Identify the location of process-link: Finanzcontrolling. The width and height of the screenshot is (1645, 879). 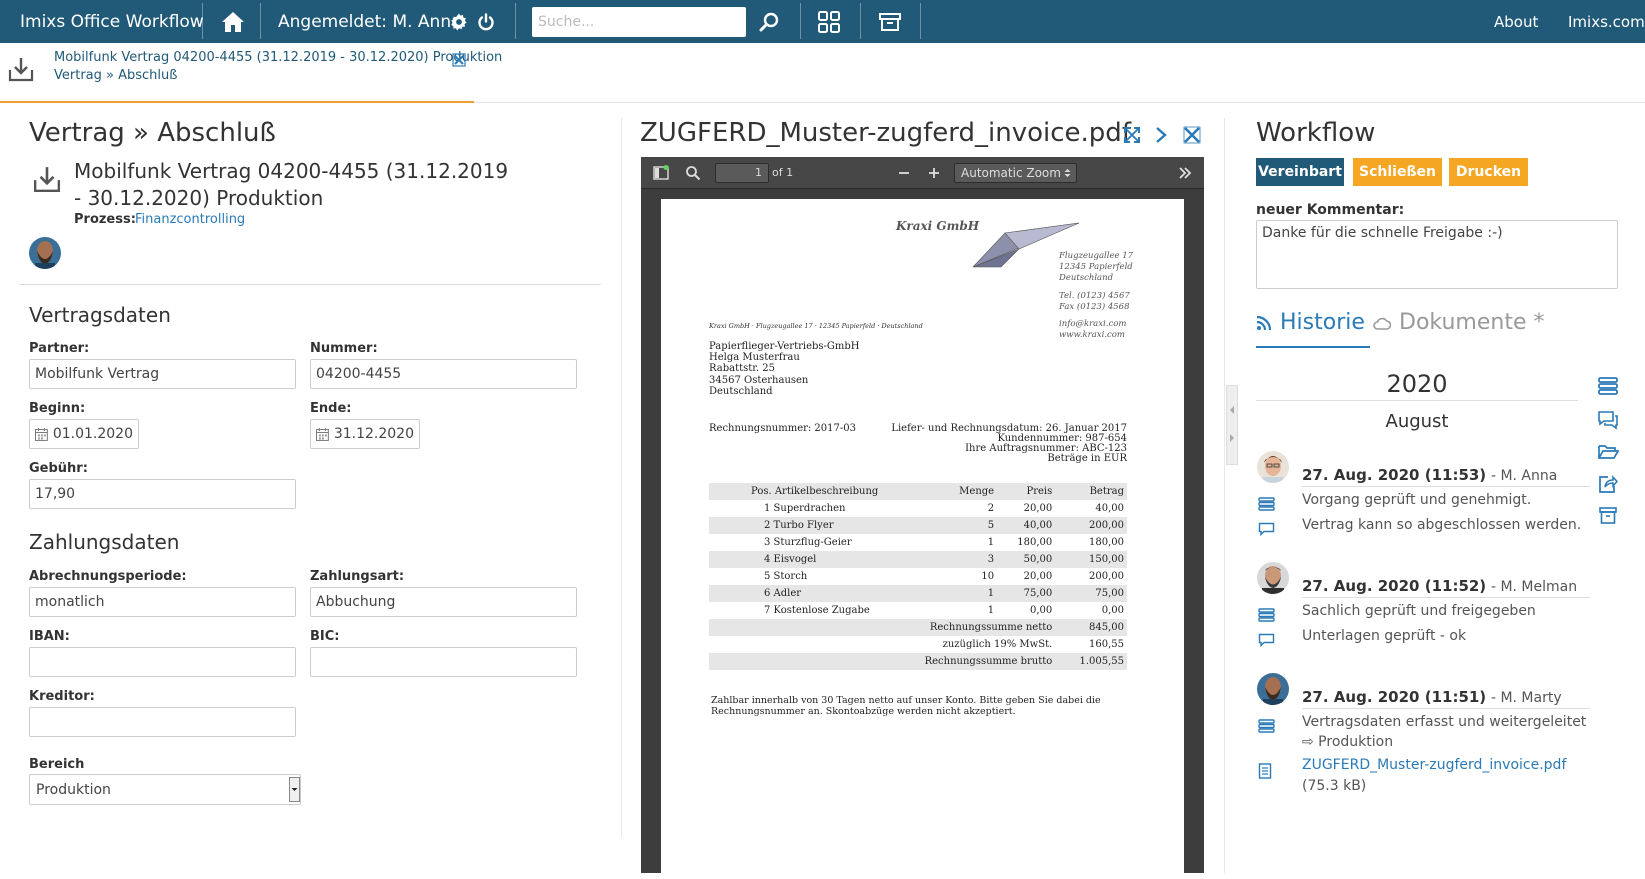
(190, 219).